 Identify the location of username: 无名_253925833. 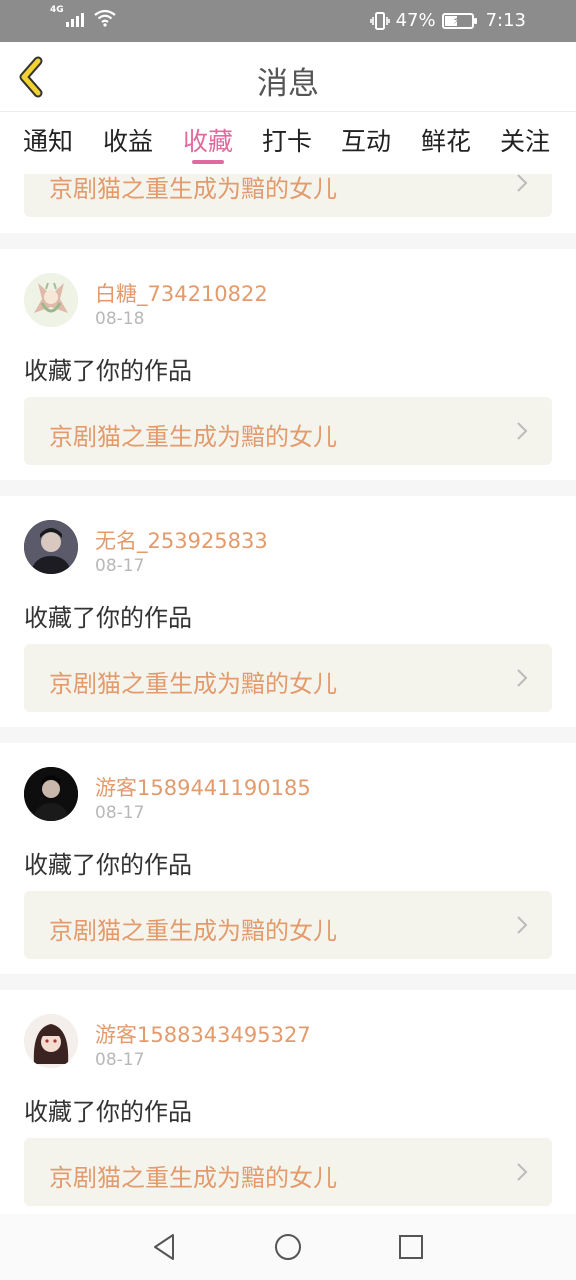
(181, 540).